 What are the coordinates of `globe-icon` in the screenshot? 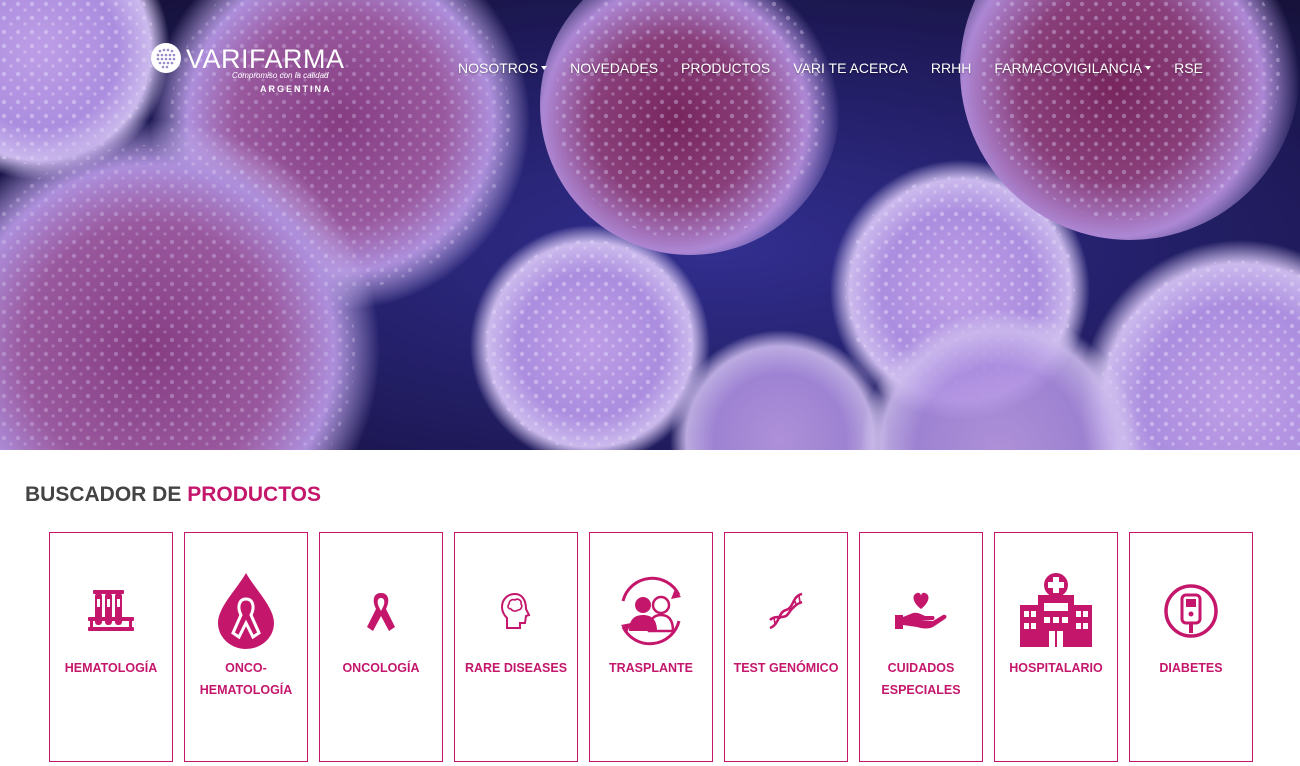 It's located at (166, 58).